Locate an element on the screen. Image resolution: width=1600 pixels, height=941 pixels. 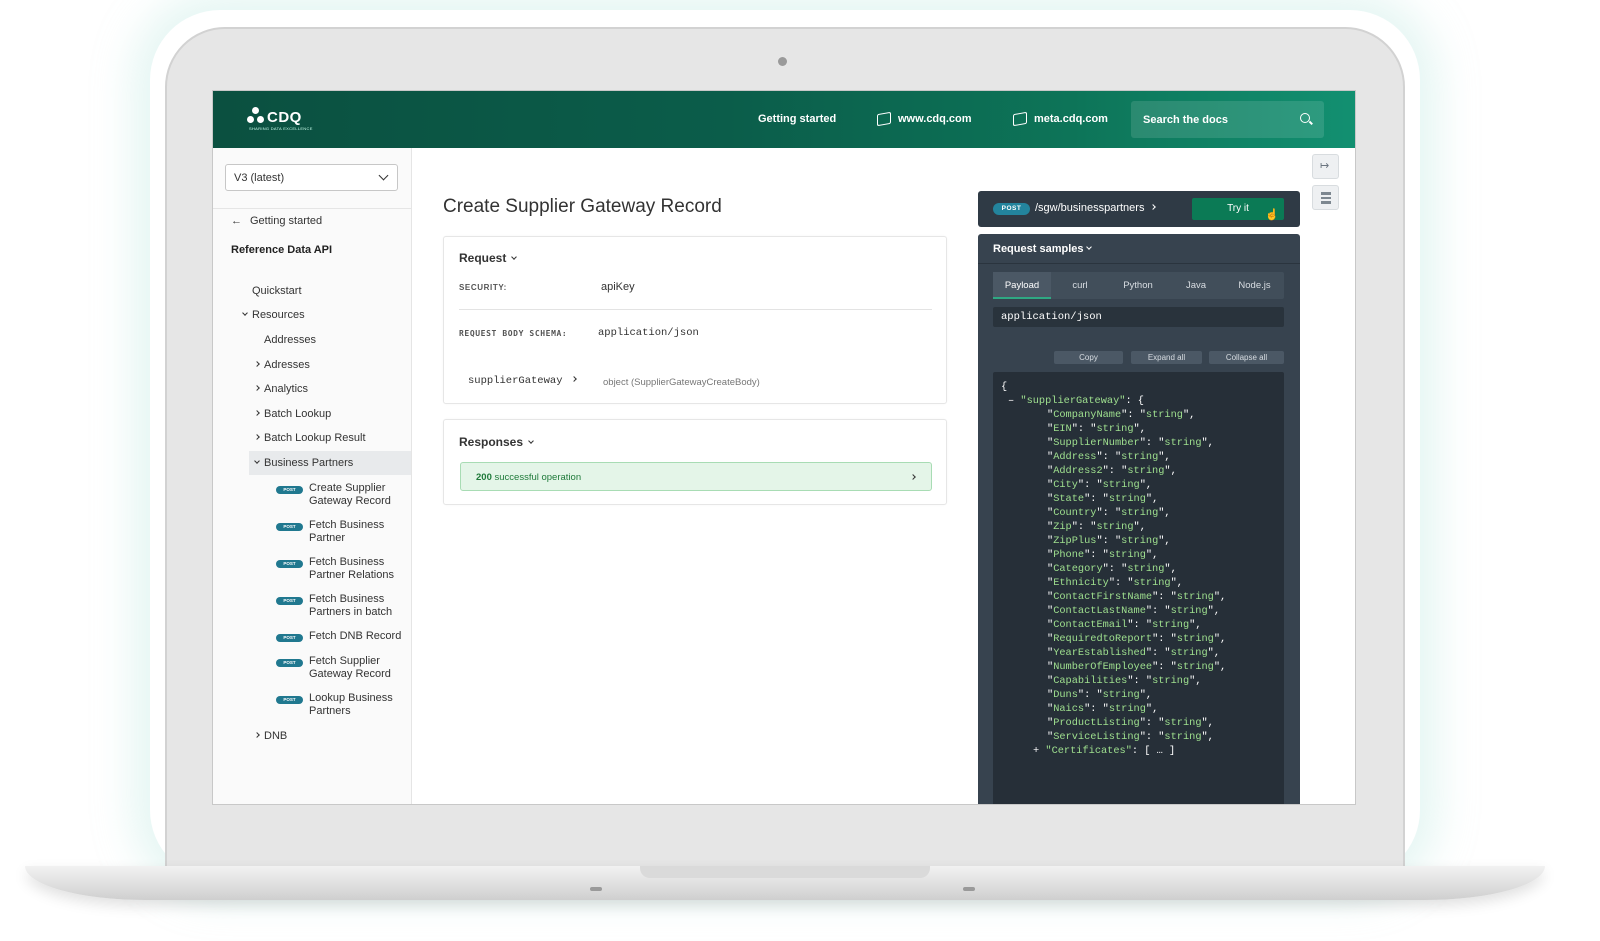
code-field-line: "State": "string", is located at coordinates (1103, 499).